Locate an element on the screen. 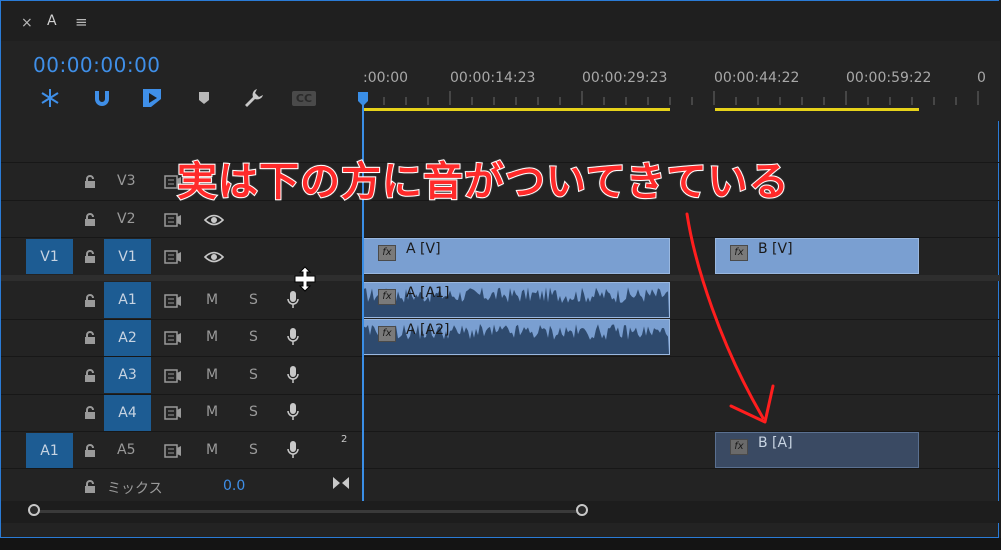 The width and height of the screenshot is (1001, 550). ruler-label: 00:00:29:23 is located at coordinates (625, 78).